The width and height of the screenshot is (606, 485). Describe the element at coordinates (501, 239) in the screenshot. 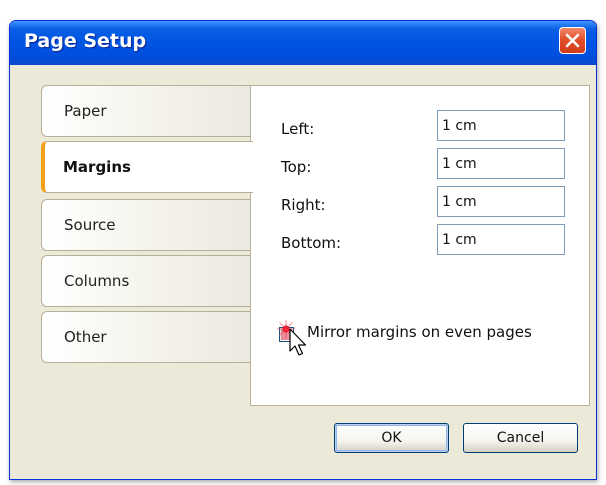

I see `bottom-margin-input` at that location.